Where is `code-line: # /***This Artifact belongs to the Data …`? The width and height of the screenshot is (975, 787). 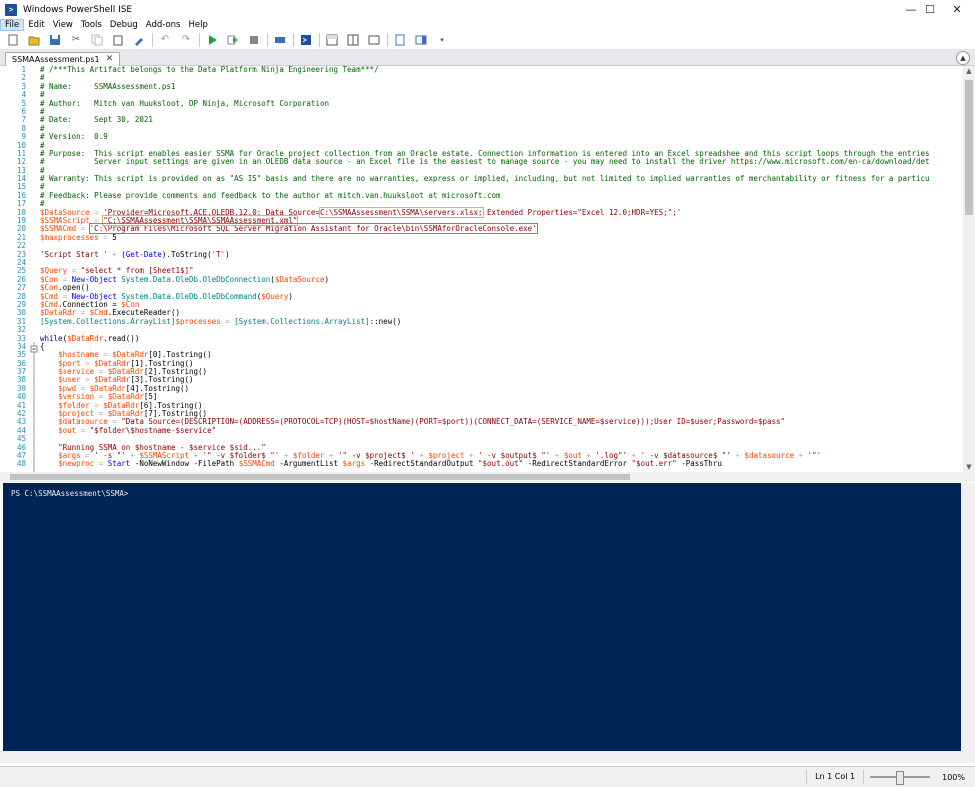 code-line: # /***This Artifact belongs to the Data … is located at coordinates (500, 70).